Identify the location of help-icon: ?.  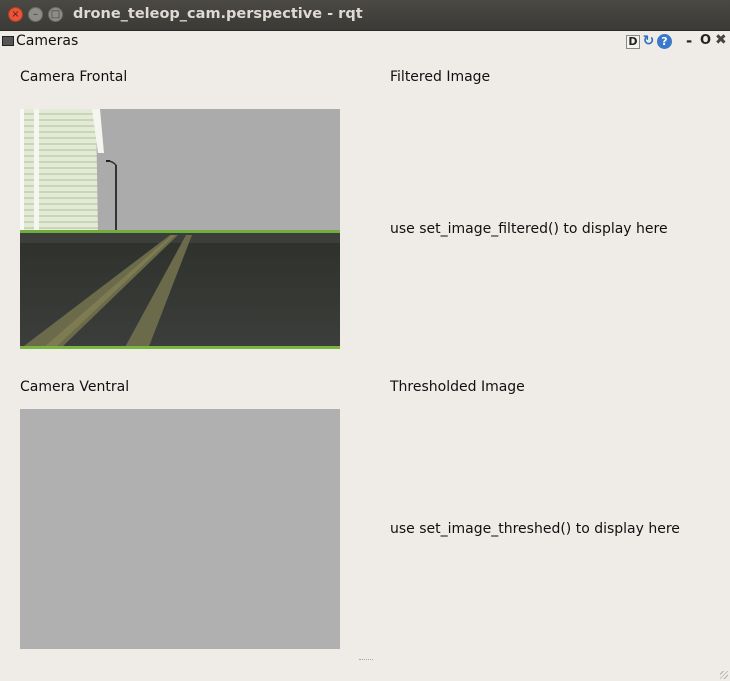
(664, 41).